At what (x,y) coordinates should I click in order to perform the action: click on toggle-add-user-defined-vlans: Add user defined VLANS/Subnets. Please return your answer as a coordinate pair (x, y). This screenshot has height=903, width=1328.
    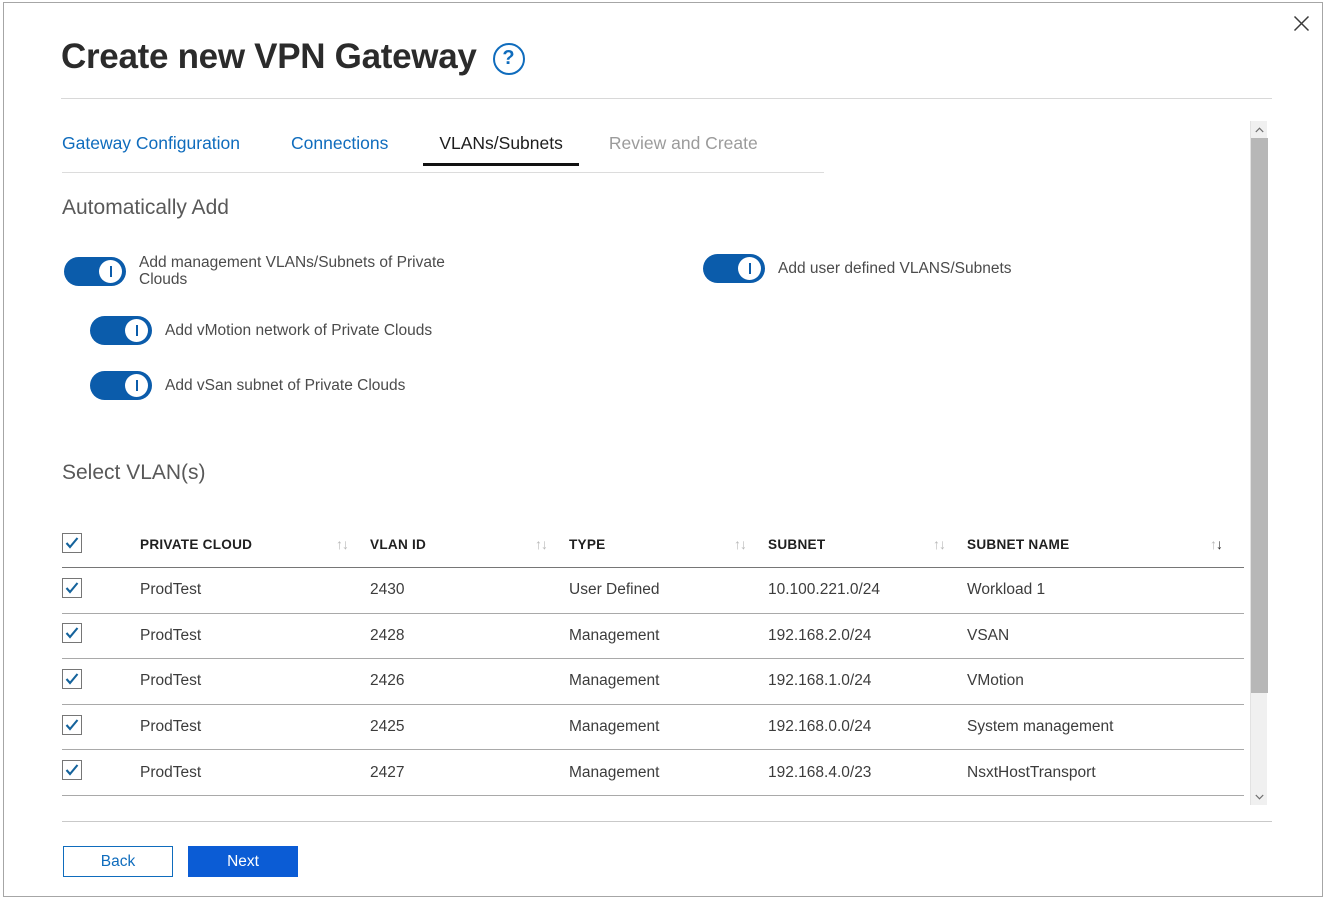
    Looking at the image, I should click on (857, 268).